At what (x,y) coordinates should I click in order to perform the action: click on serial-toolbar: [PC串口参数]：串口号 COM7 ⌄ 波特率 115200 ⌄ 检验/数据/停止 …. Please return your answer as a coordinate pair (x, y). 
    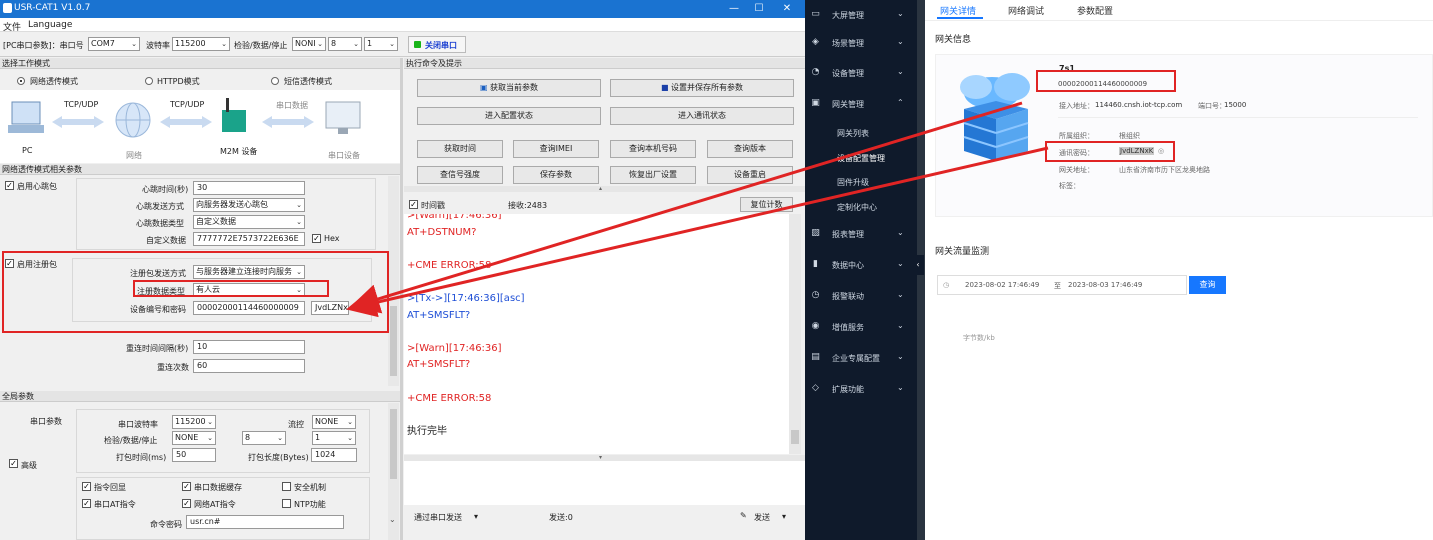
    Looking at the image, I should click on (402, 45).